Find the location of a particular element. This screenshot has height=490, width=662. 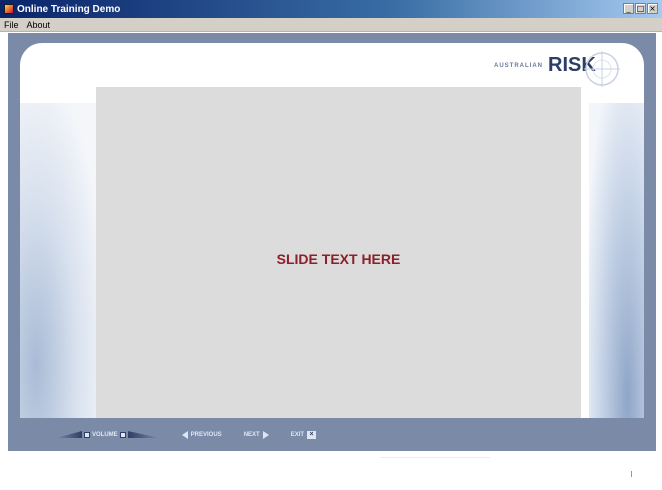

exit-icon: × is located at coordinates (312, 434).